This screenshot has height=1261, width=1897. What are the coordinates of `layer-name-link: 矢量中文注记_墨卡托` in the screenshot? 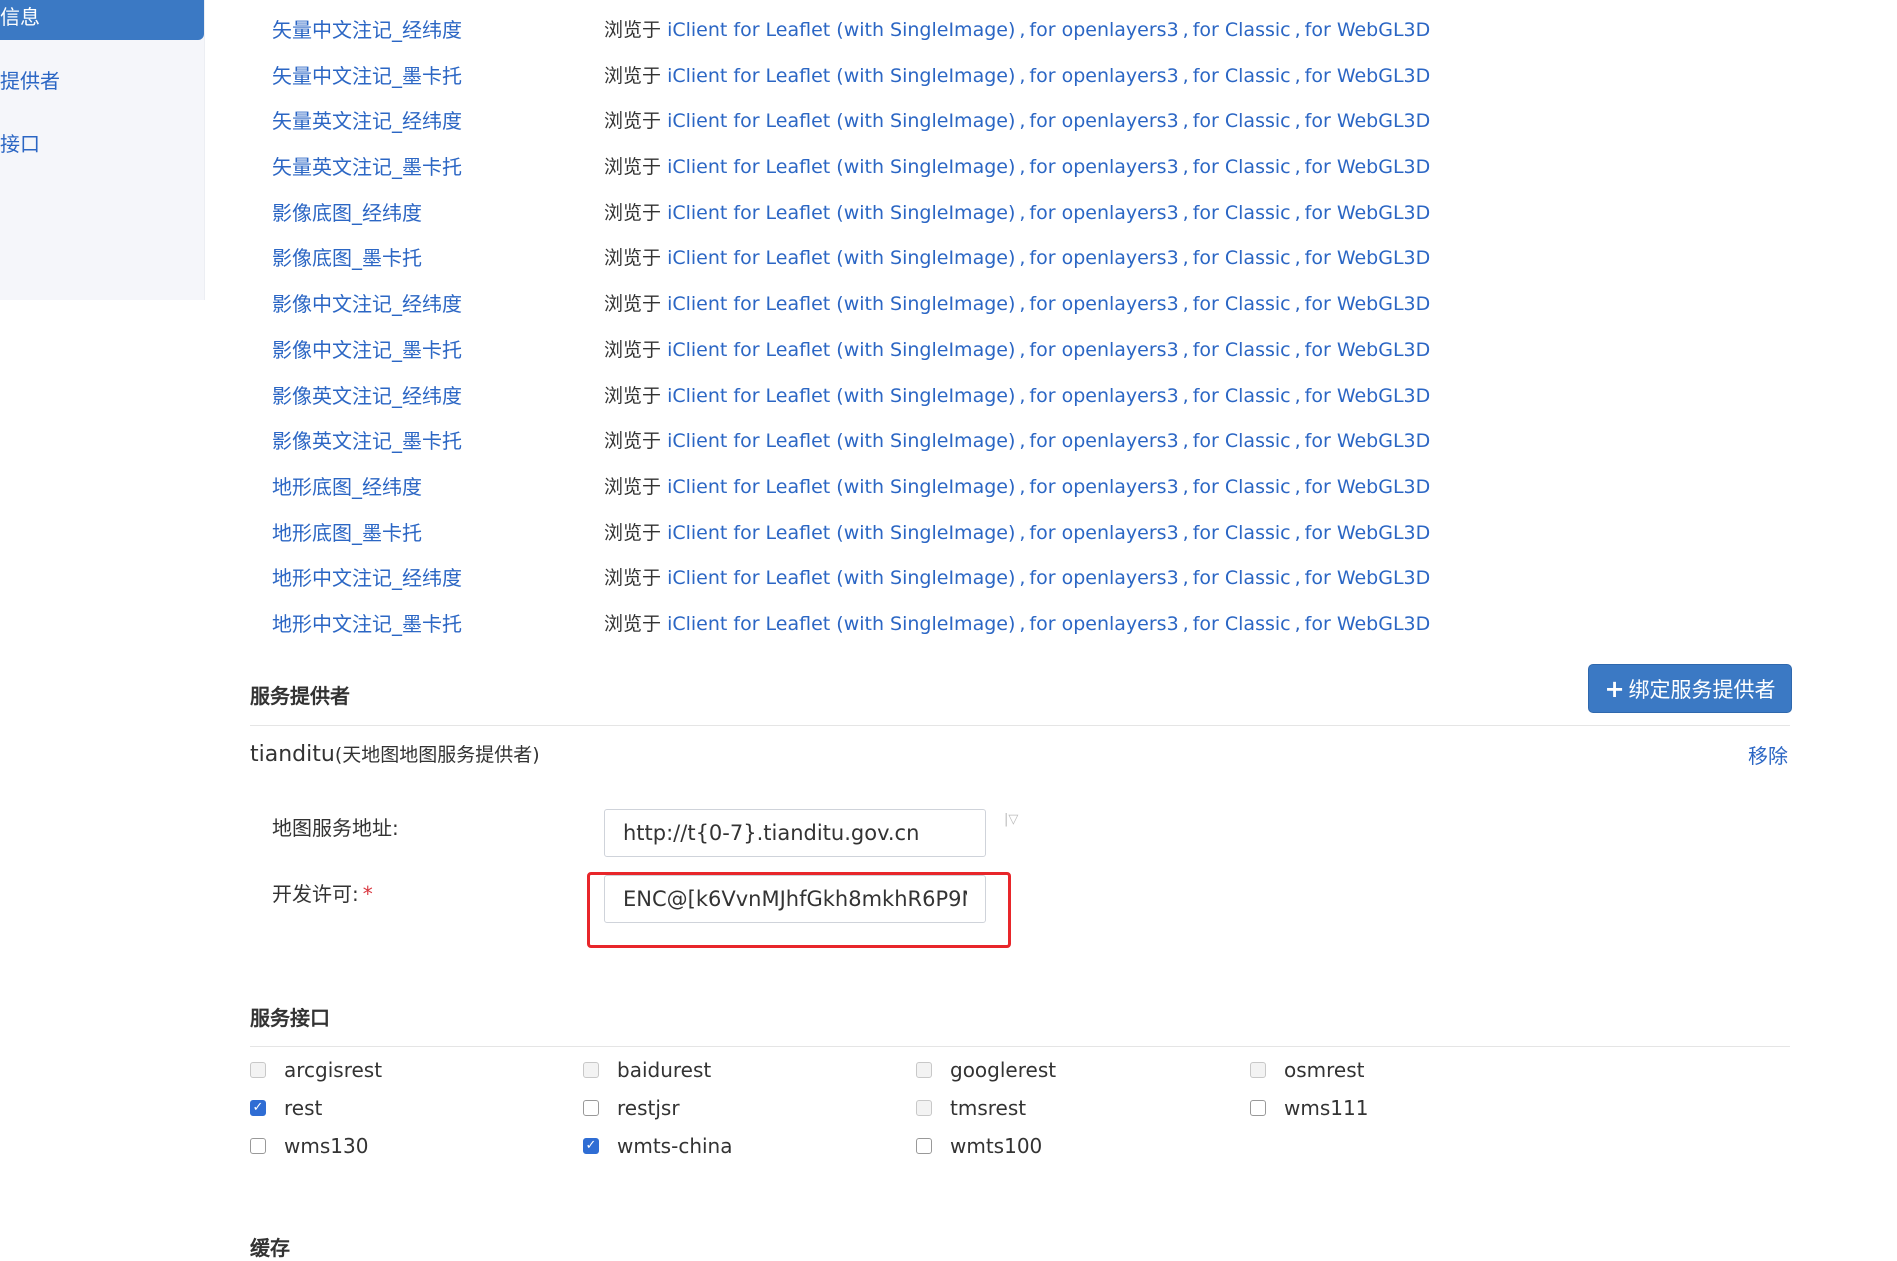 It's located at (367, 76).